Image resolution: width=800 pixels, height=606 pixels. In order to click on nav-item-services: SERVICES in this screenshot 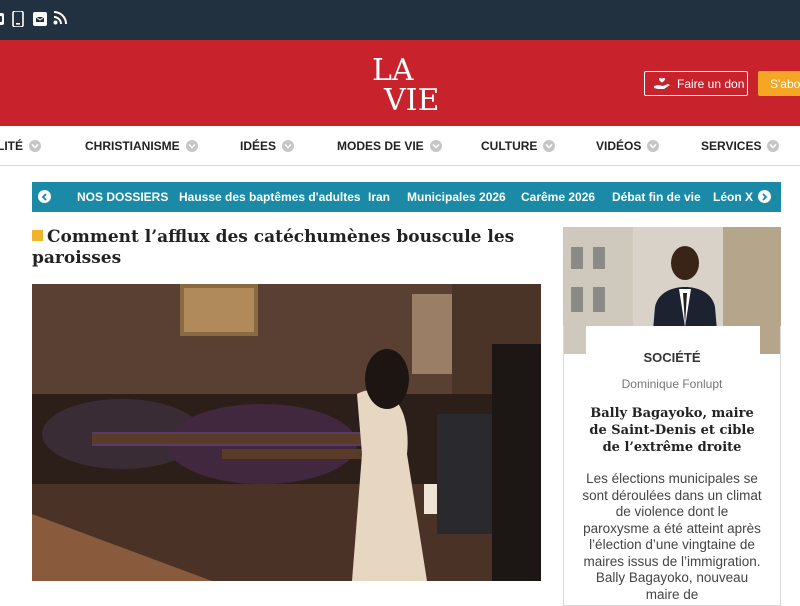, I will do `click(740, 146)`.